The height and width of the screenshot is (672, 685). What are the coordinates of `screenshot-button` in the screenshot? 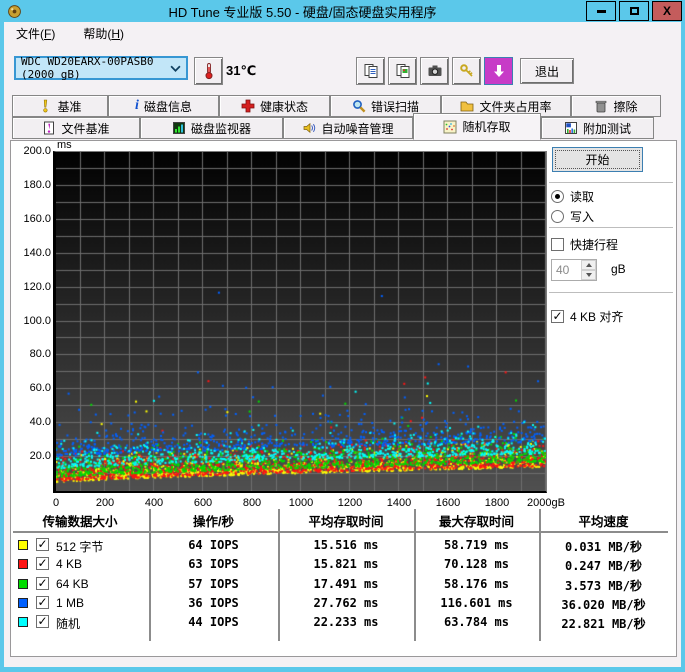 It's located at (434, 71).